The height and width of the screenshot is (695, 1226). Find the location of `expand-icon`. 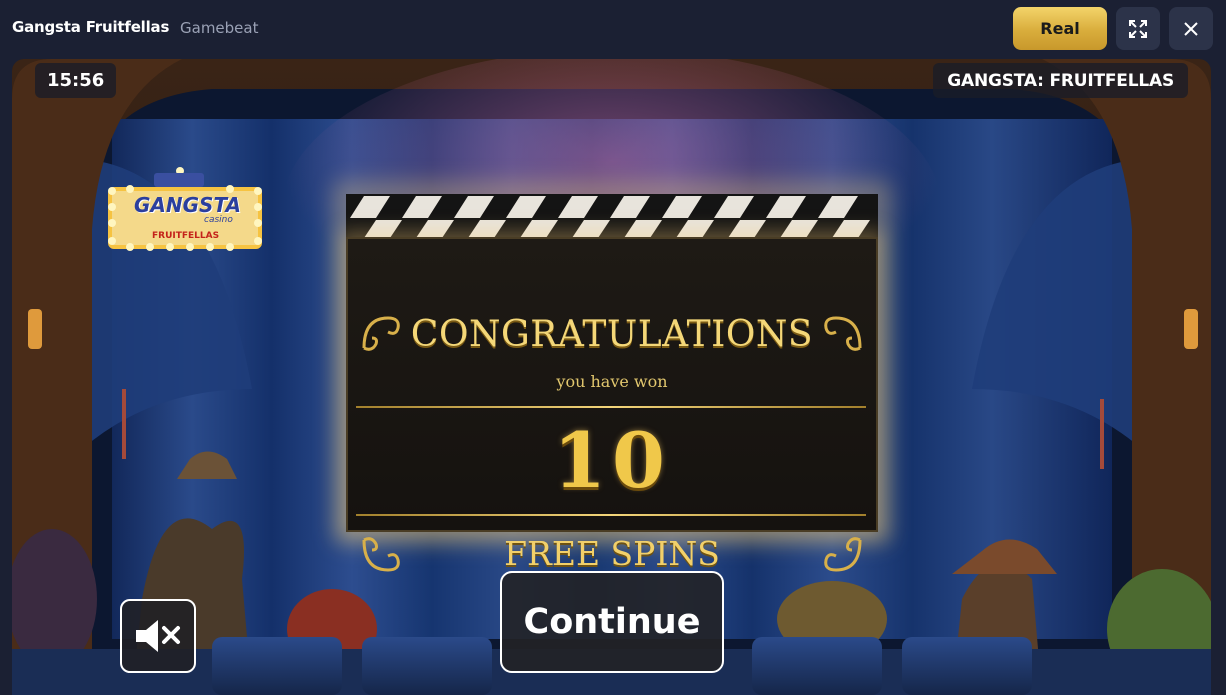

expand-icon is located at coordinates (1138, 28).